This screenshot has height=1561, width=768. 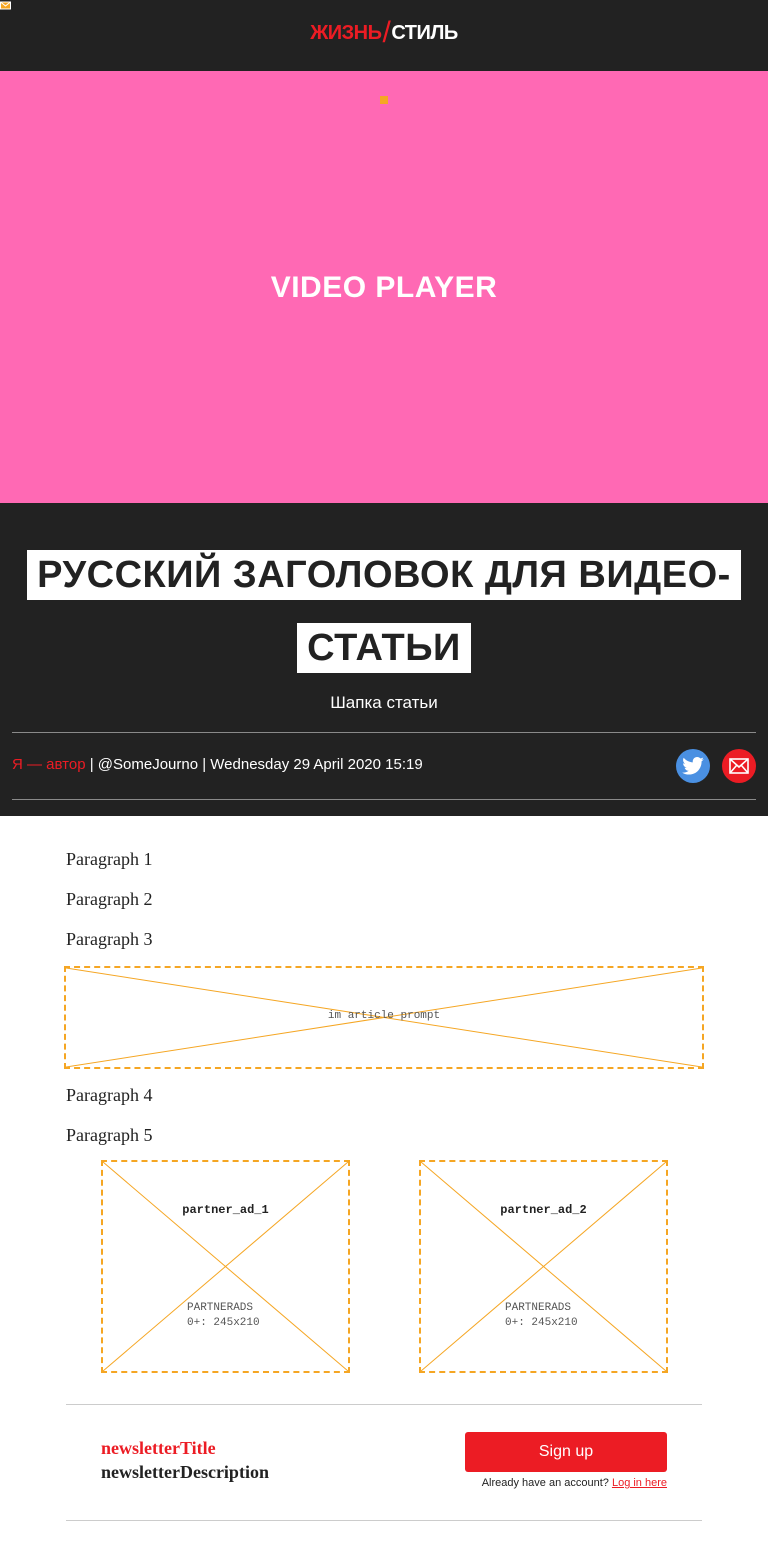 I want to click on newsletter-description: newsletterDescription, so click(x=185, y=1472).